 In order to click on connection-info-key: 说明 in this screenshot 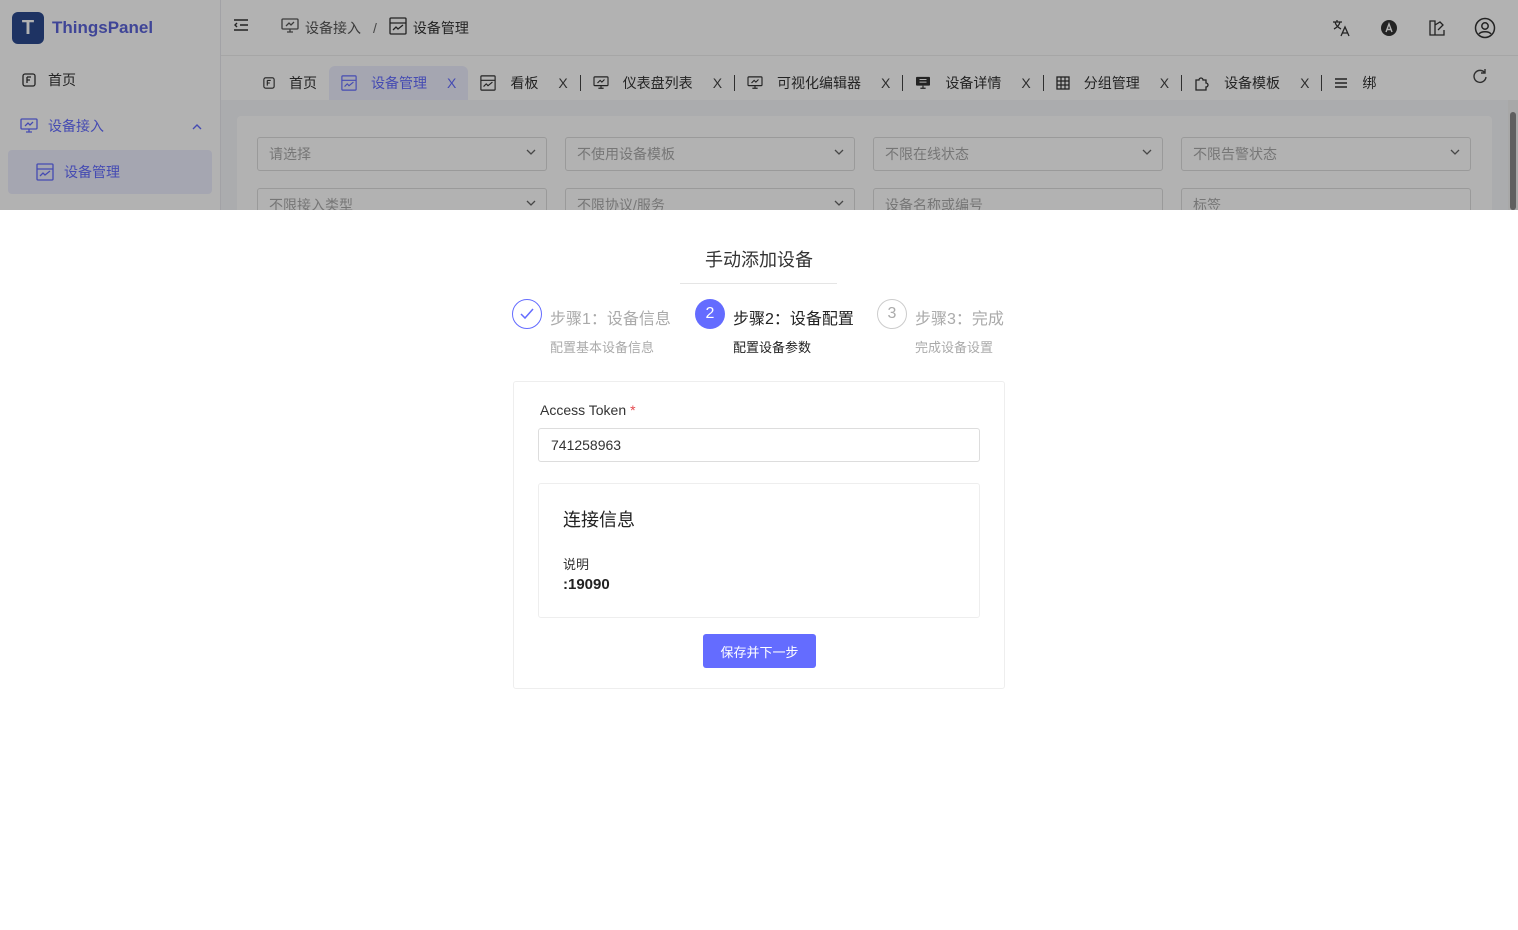, I will do `click(576, 564)`.